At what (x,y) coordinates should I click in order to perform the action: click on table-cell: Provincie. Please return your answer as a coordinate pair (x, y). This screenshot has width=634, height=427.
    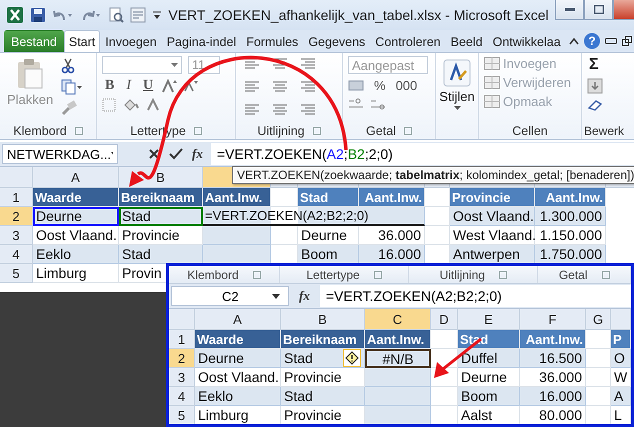
    Looking at the image, I should click on (492, 197).